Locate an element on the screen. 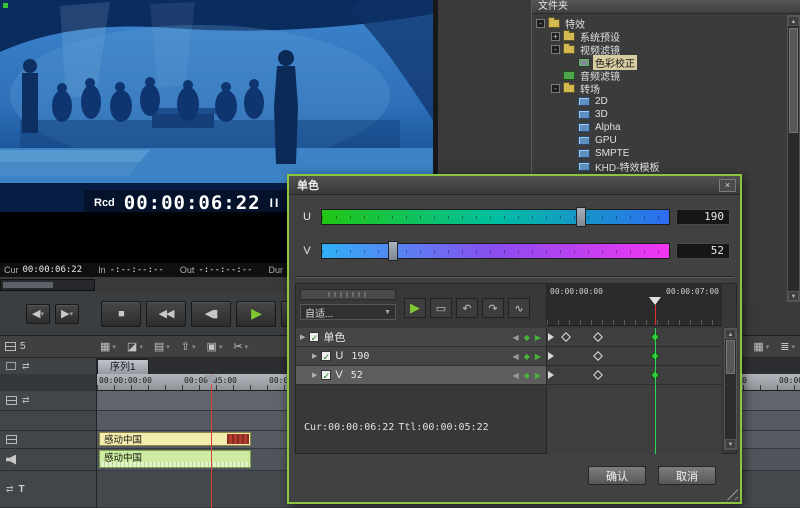 This screenshot has width=800, height=508. resize-grip is located at coordinates (731, 493).